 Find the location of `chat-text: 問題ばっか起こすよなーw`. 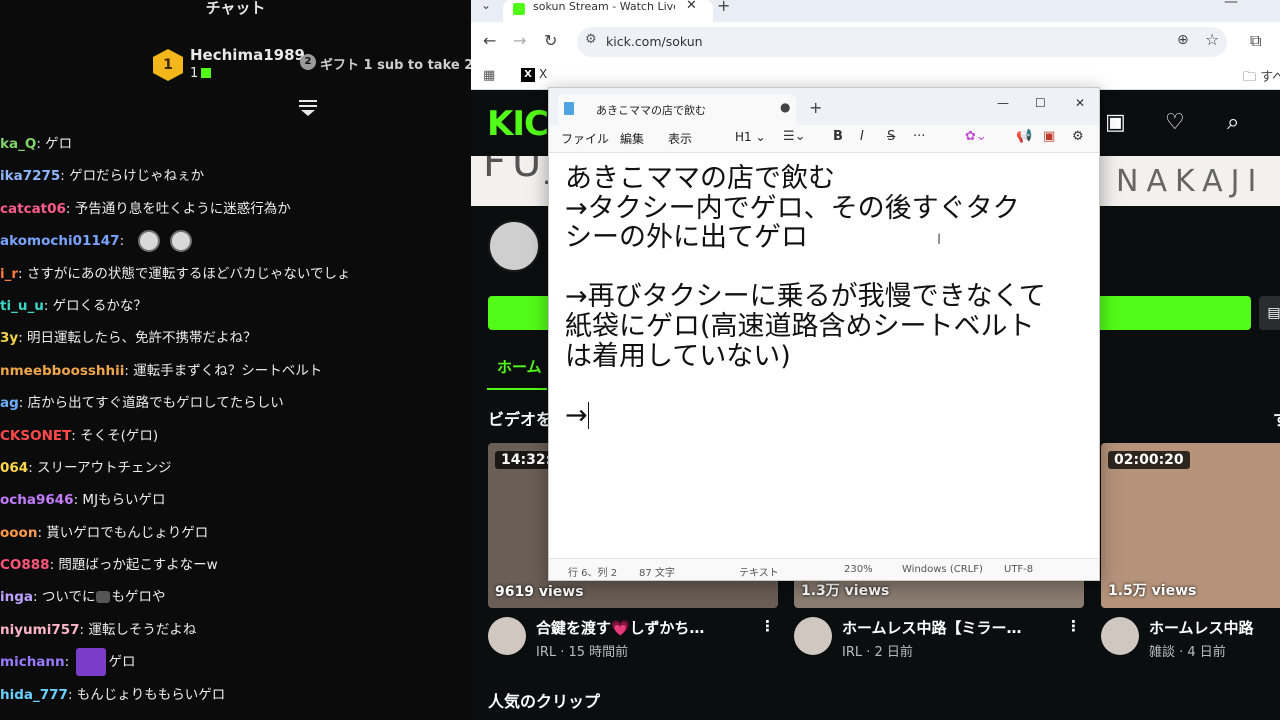

chat-text: 問題ばっか起こすよなーw is located at coordinates (138, 565).